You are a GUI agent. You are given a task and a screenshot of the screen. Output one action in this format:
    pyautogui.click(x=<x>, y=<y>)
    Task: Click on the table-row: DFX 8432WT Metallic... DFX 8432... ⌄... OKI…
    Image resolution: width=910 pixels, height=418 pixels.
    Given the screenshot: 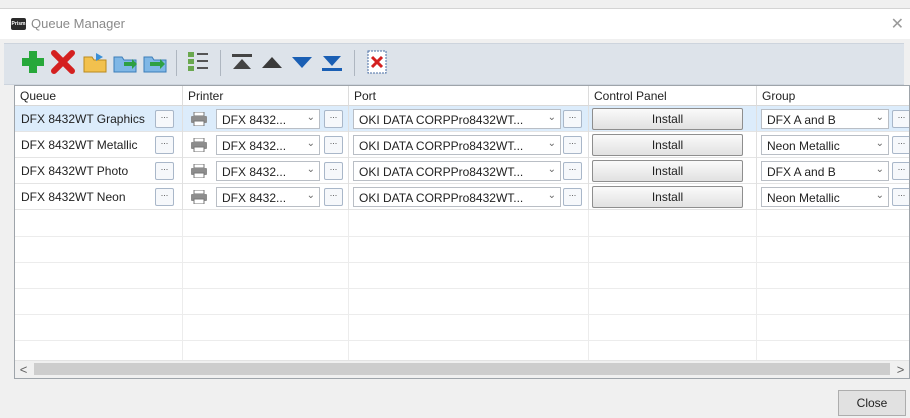 What is the action you would take?
    pyautogui.click(x=462, y=145)
    